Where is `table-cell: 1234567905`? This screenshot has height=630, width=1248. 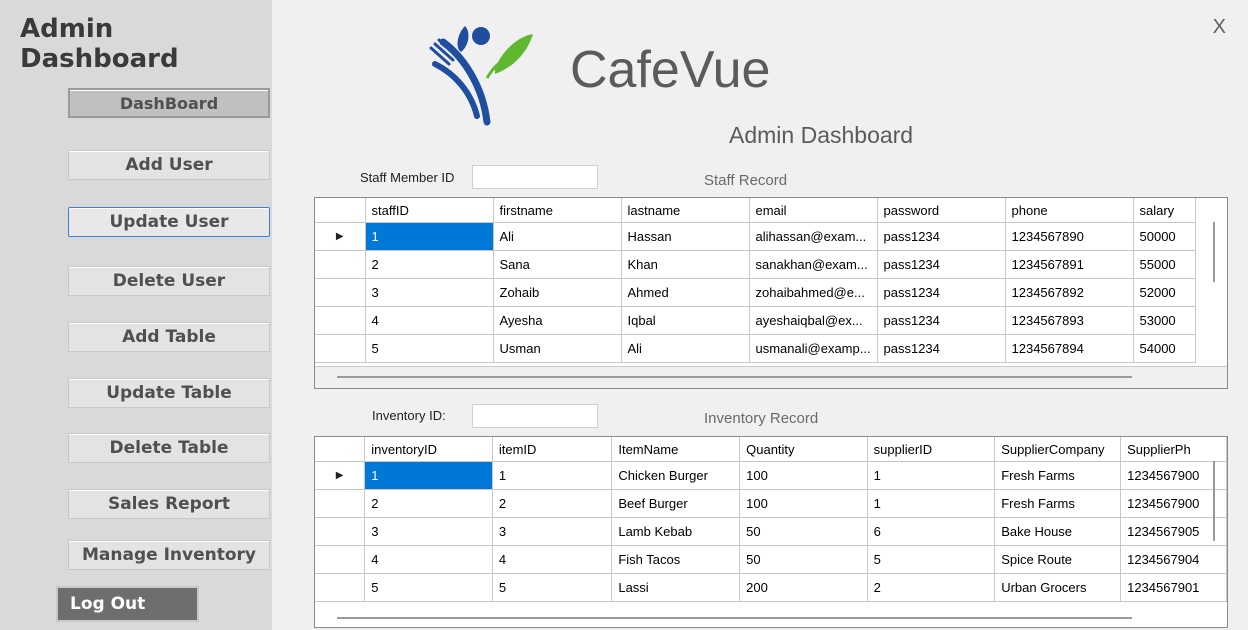
table-cell: 1234567905 is located at coordinates (1173, 531).